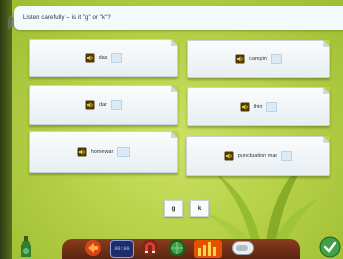  What do you see at coordinates (199, 208) in the screenshot?
I see `letter-tile-k: k` at bounding box center [199, 208].